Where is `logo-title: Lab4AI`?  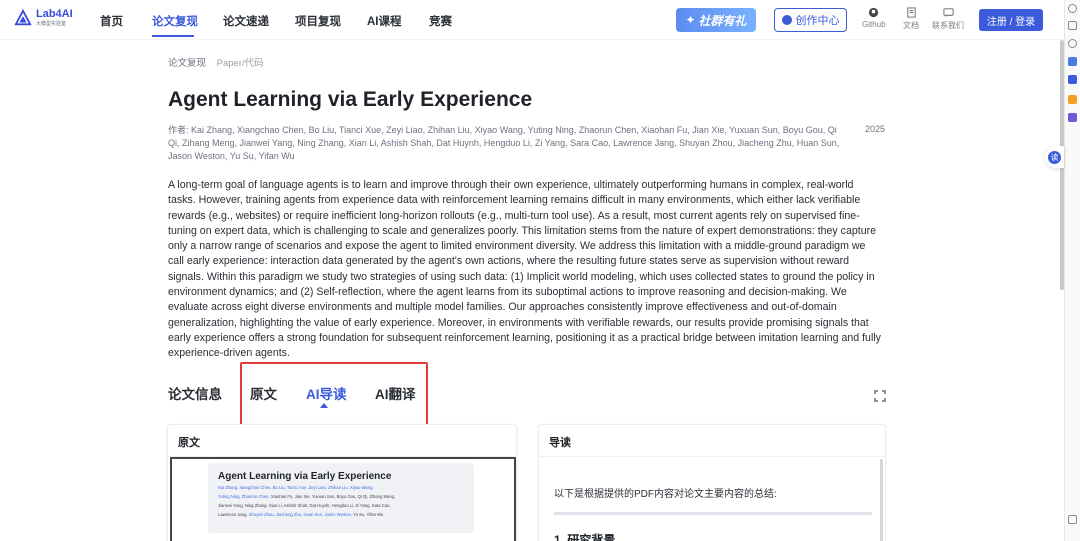 logo-title: Lab4AI is located at coordinates (54, 14).